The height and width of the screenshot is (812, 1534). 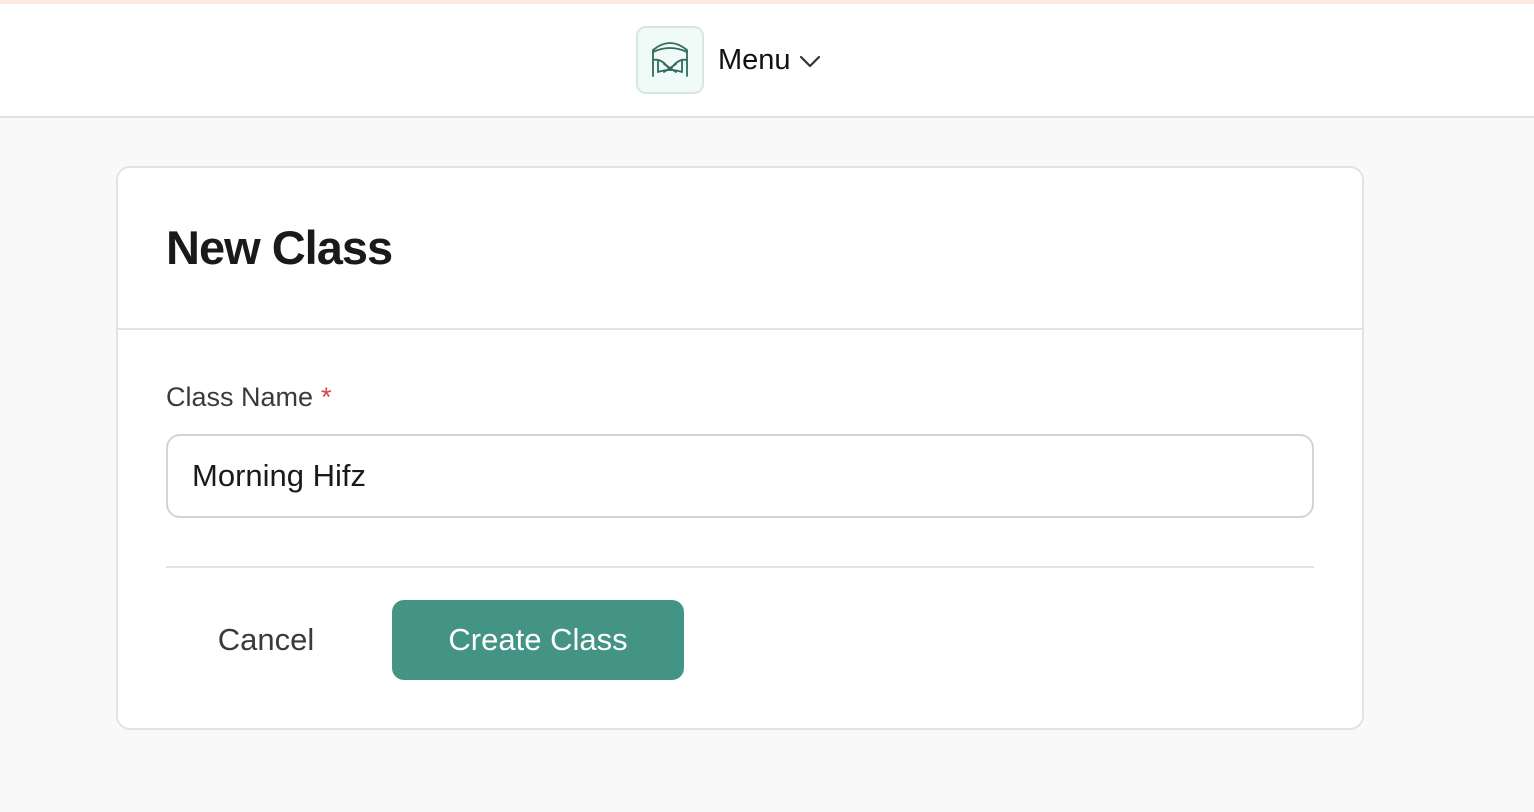 What do you see at coordinates (538, 640) in the screenshot?
I see `create-class-button: Create Class` at bounding box center [538, 640].